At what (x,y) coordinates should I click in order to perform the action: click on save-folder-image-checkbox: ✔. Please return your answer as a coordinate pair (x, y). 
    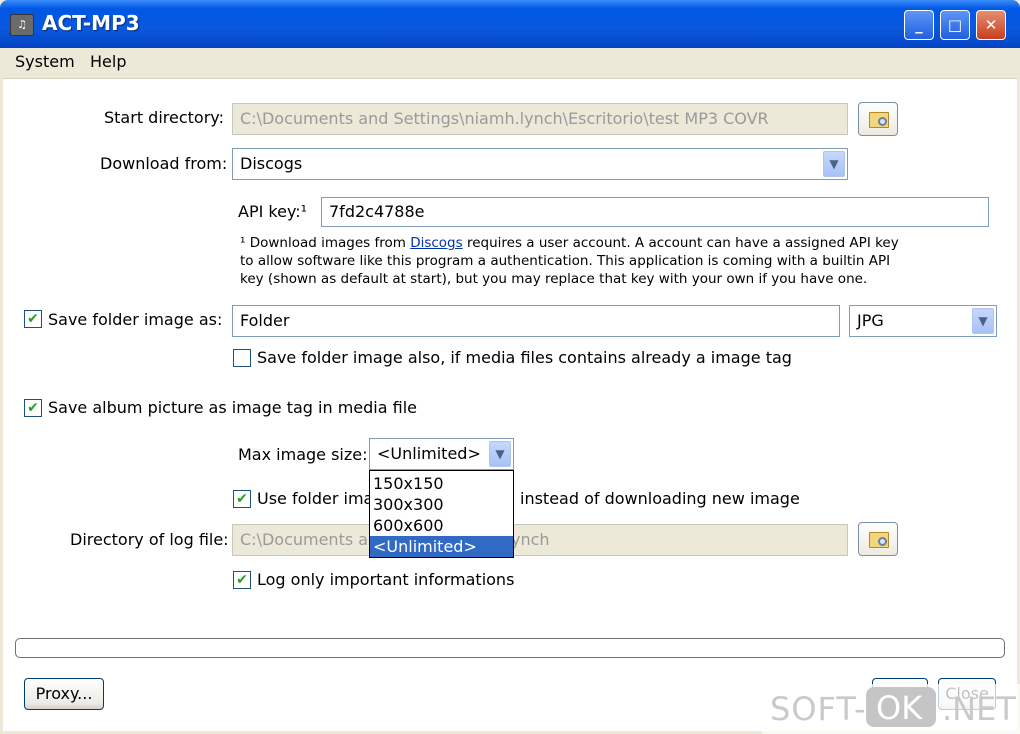
    Looking at the image, I should click on (33, 319).